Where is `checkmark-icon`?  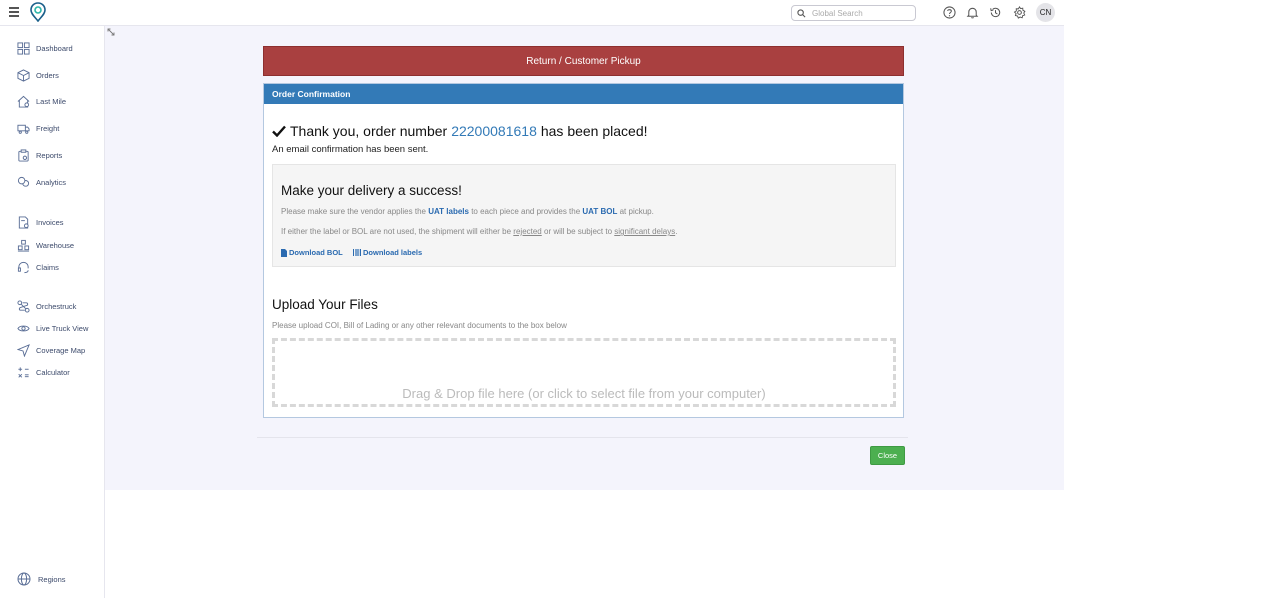 checkmark-icon is located at coordinates (279, 131).